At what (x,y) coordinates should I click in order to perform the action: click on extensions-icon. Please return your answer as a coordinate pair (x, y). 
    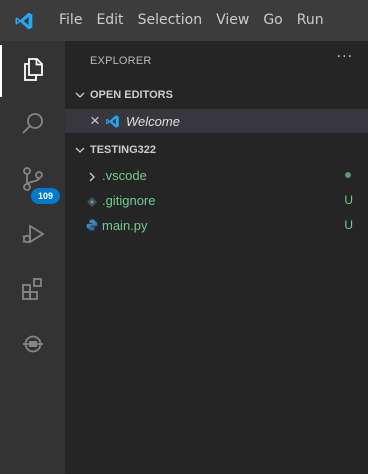
    Looking at the image, I should click on (33, 291).